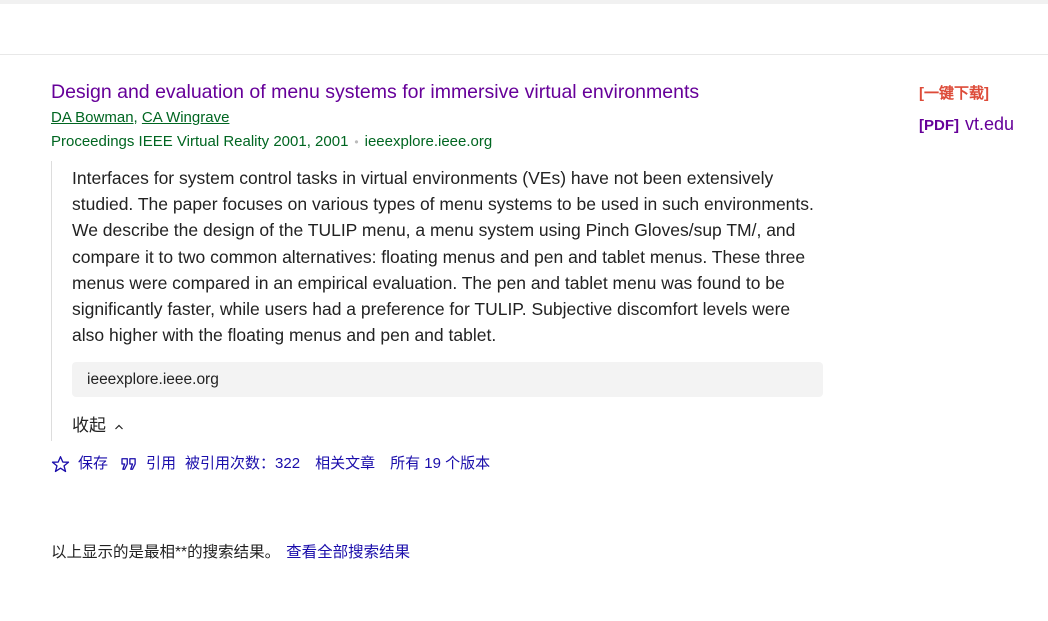 Image resolution: width=1048 pixels, height=621 pixels. What do you see at coordinates (481, 118) in the screenshot?
I see `author-list: DA Bowman, CA Wingrave` at bounding box center [481, 118].